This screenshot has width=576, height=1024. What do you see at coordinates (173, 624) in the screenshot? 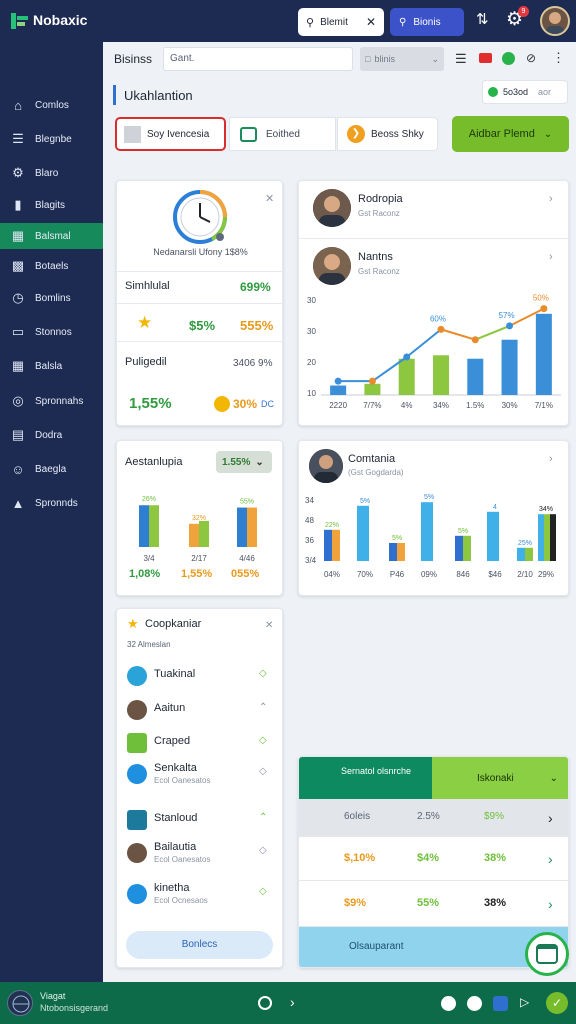
I see `list-title: Coopkaniar` at bounding box center [173, 624].